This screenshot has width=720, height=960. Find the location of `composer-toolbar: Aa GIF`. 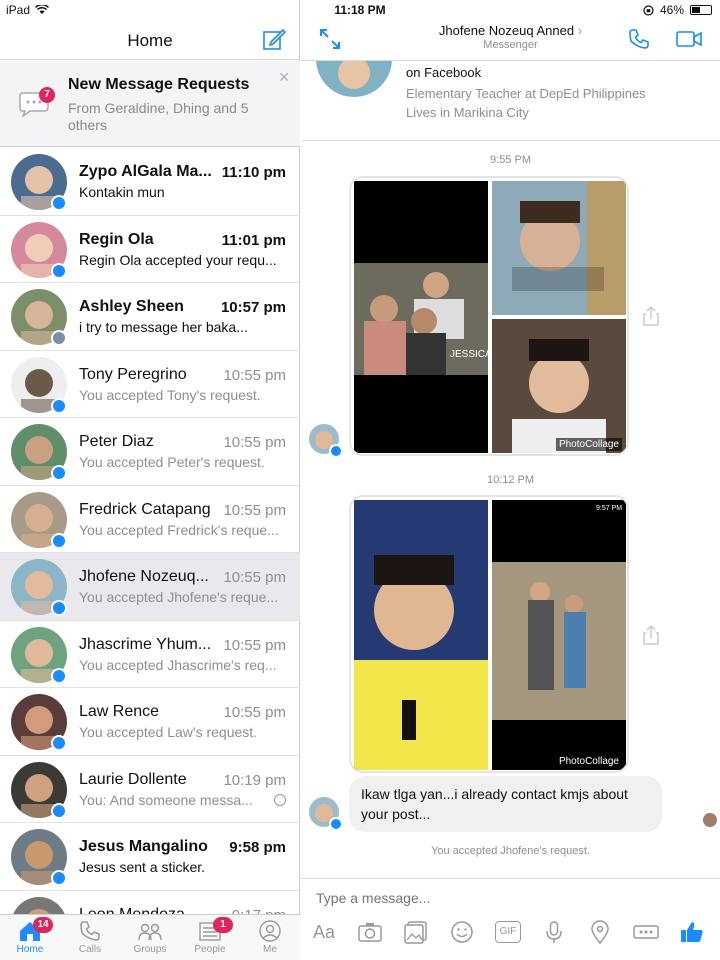

composer-toolbar: Aa GIF is located at coordinates (510, 937).